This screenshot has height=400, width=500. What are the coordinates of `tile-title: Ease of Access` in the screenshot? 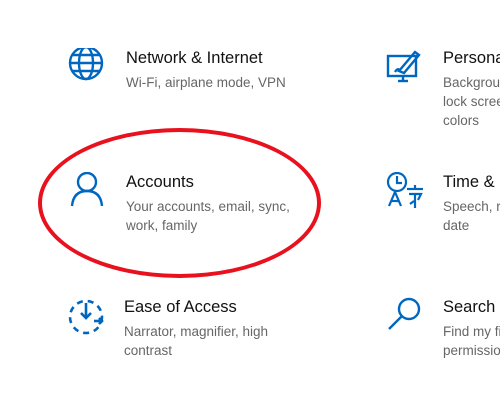 It's located at (180, 307).